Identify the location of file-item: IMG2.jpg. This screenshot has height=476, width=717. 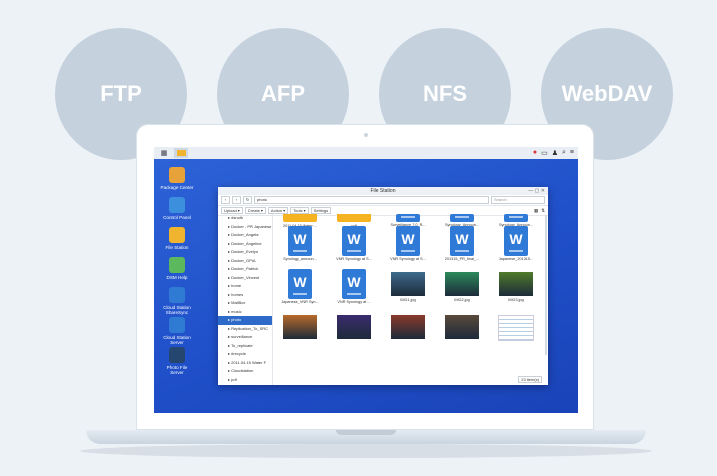
(462, 285).